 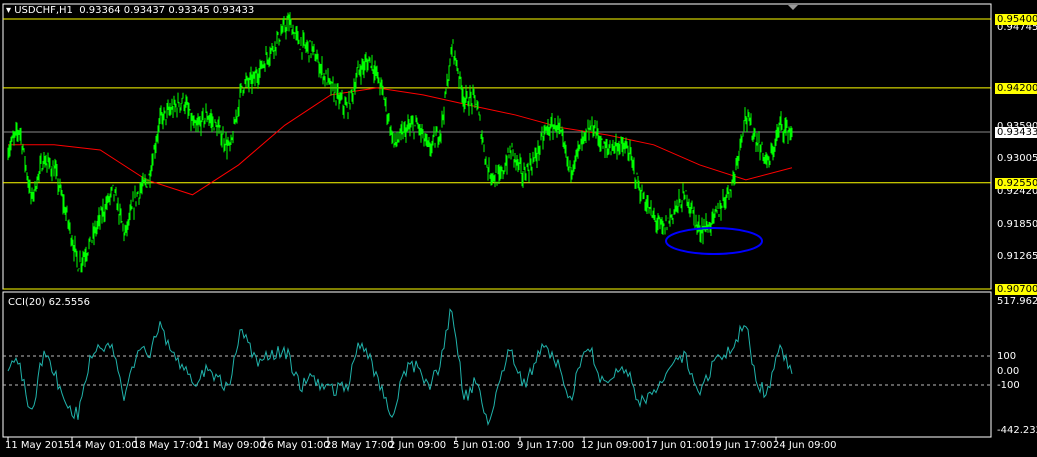 I want to click on cci-tick: -100, so click(x=1008, y=385).